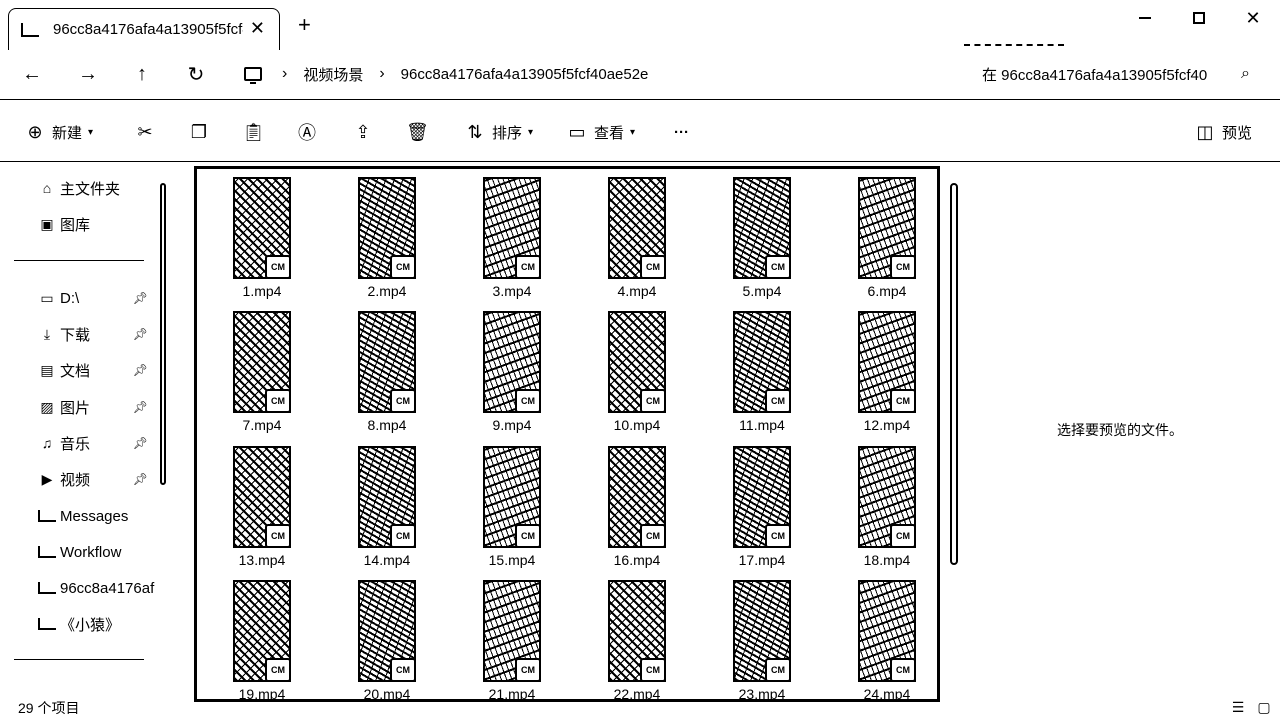 This screenshot has height=720, width=1280. What do you see at coordinates (144, 29) in the screenshot?
I see `tab-current-folder: 96cc8a4176afa4a13905f5fcf40ae52e ✕` at bounding box center [144, 29].